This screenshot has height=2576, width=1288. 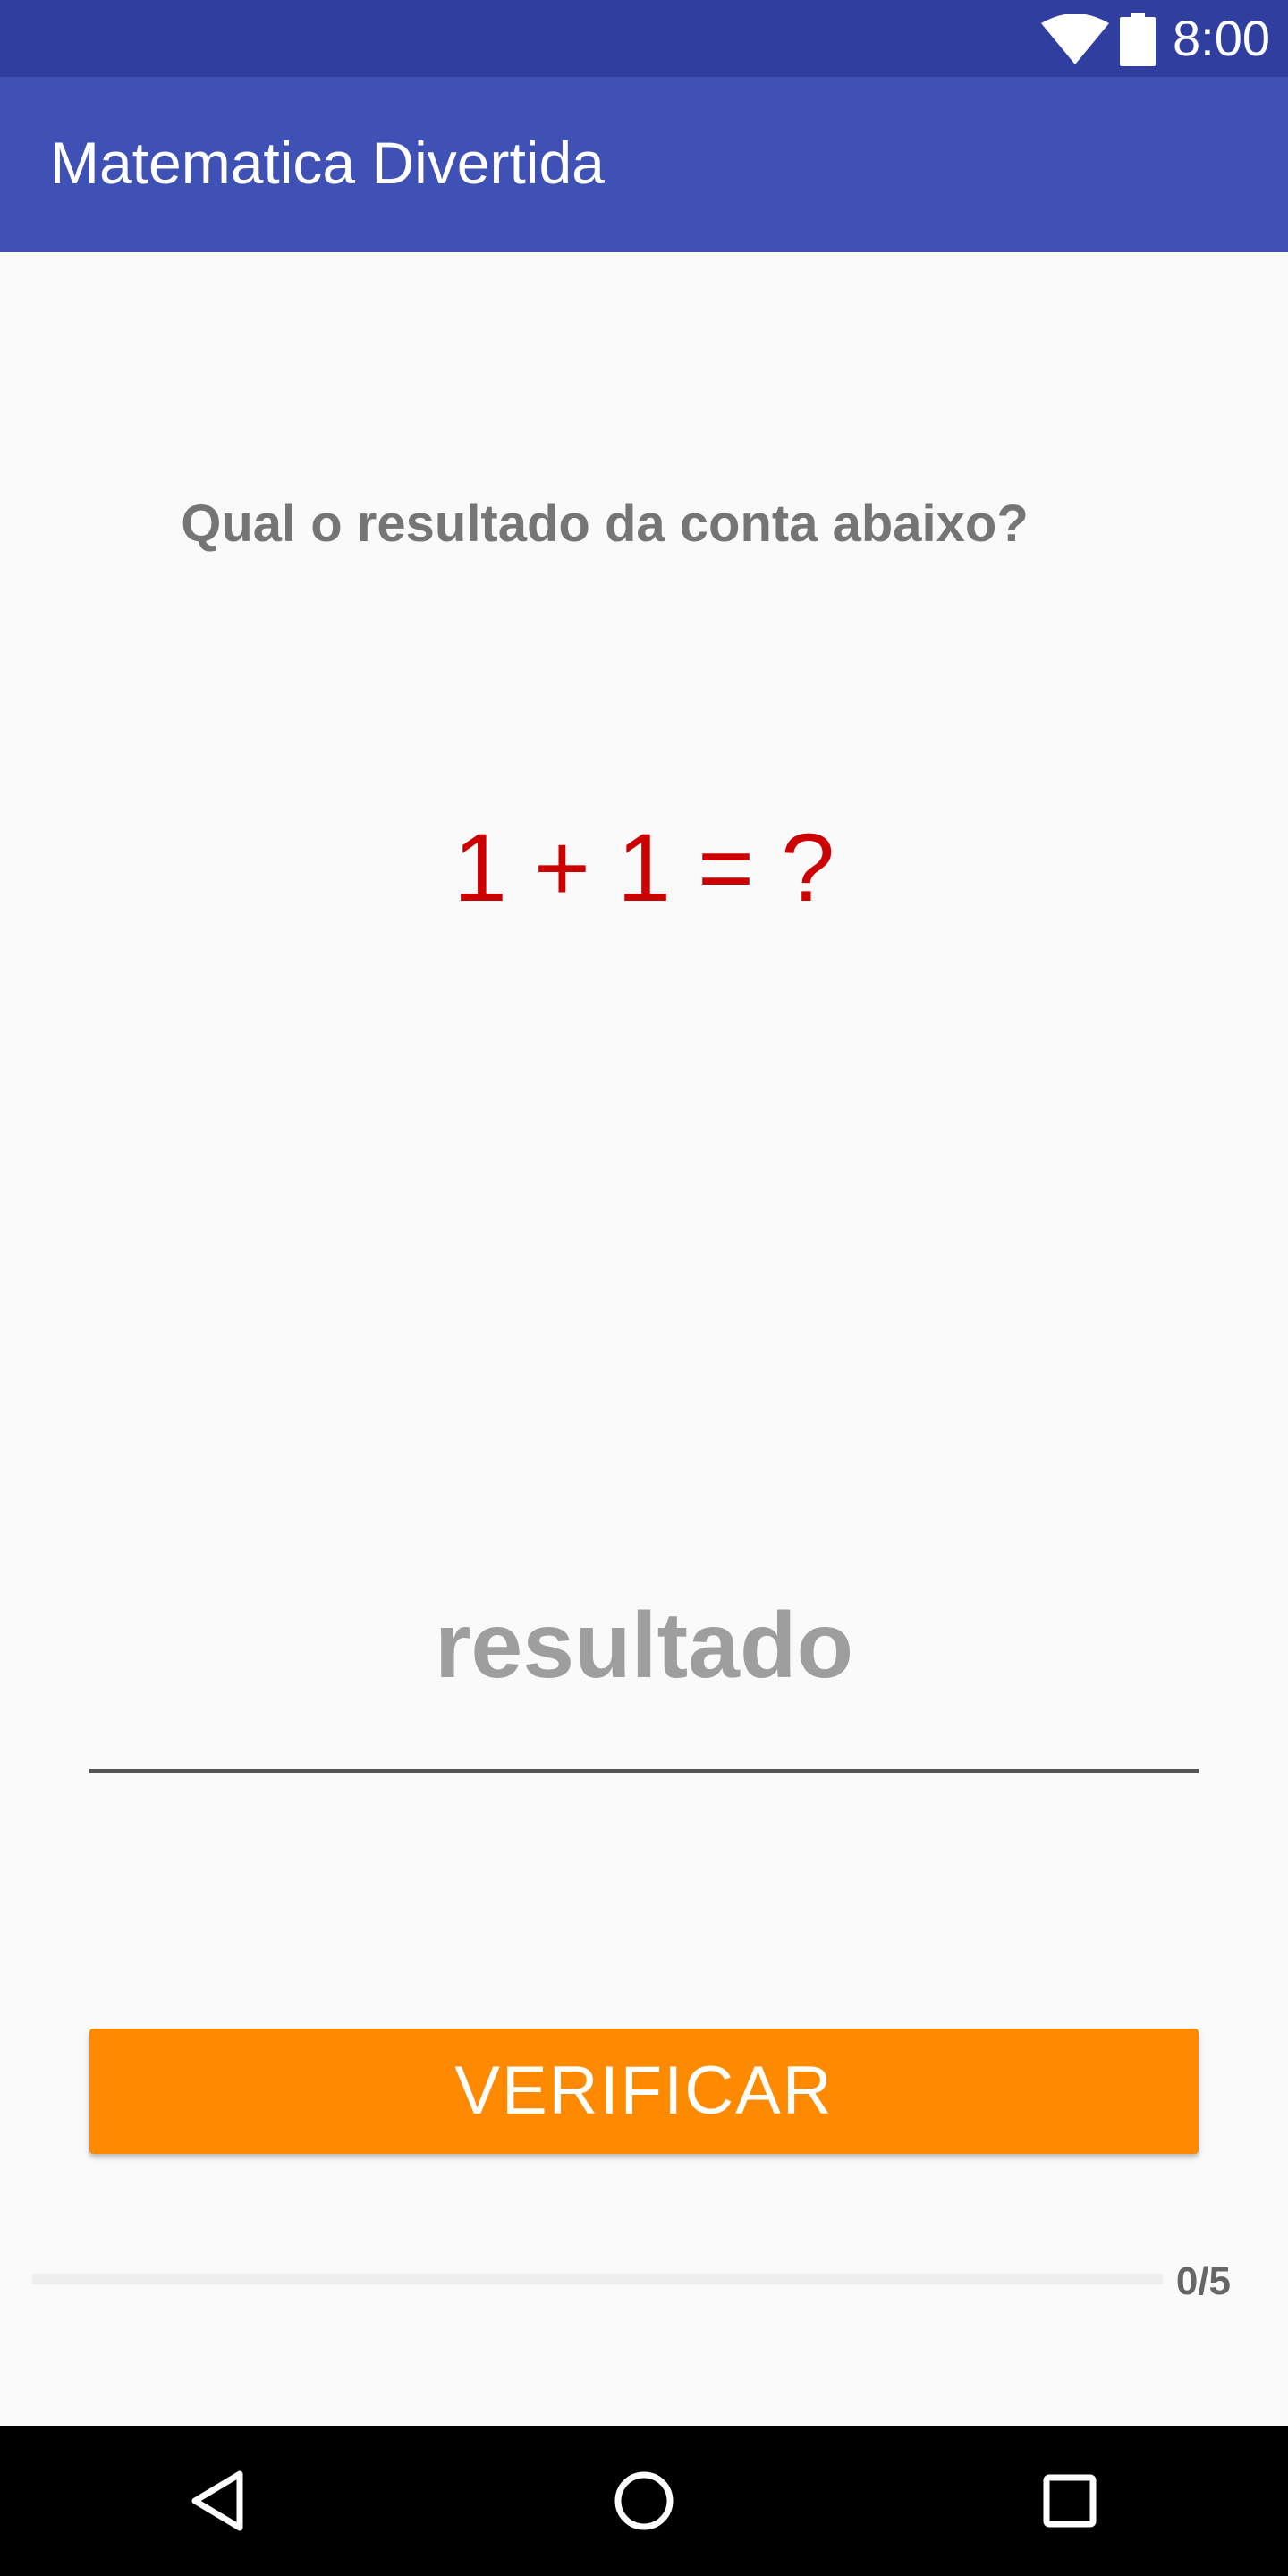 I want to click on home-icon, so click(x=644, y=2501).